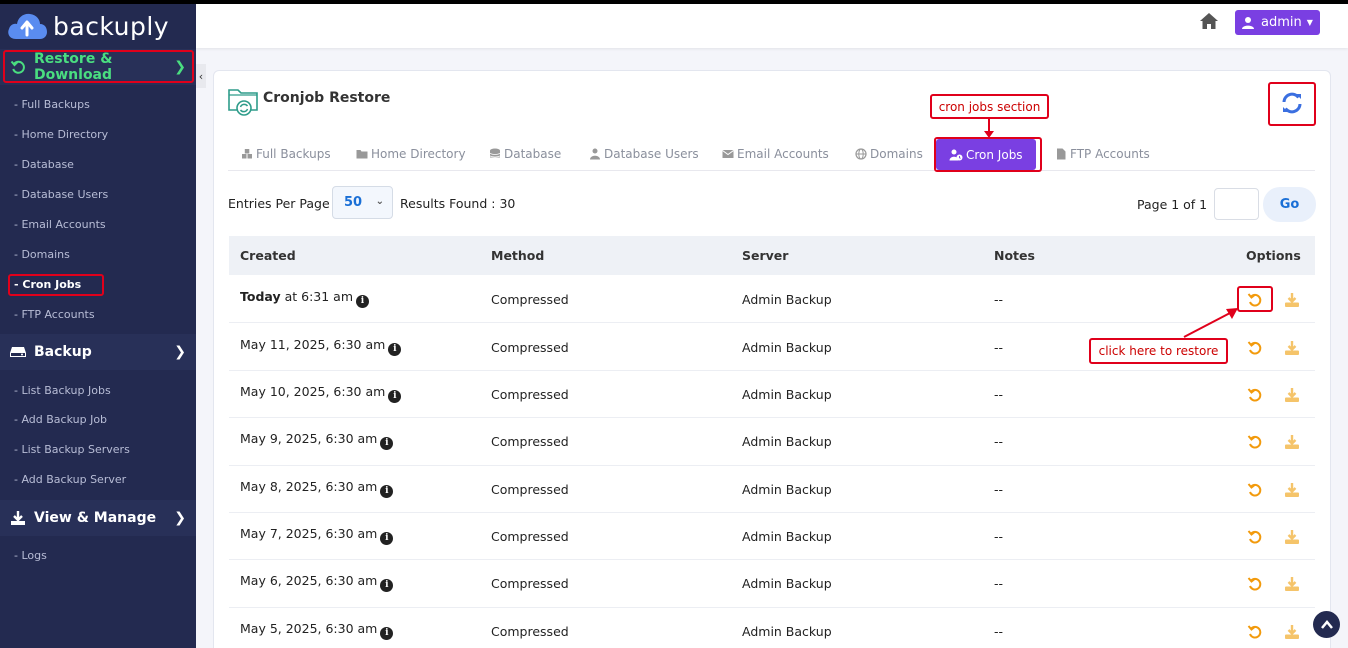 Image resolution: width=1348 pixels, height=648 pixels. What do you see at coordinates (309, 438) in the screenshot?
I see `created-text: May 9, 2025, 6:30 am` at bounding box center [309, 438].